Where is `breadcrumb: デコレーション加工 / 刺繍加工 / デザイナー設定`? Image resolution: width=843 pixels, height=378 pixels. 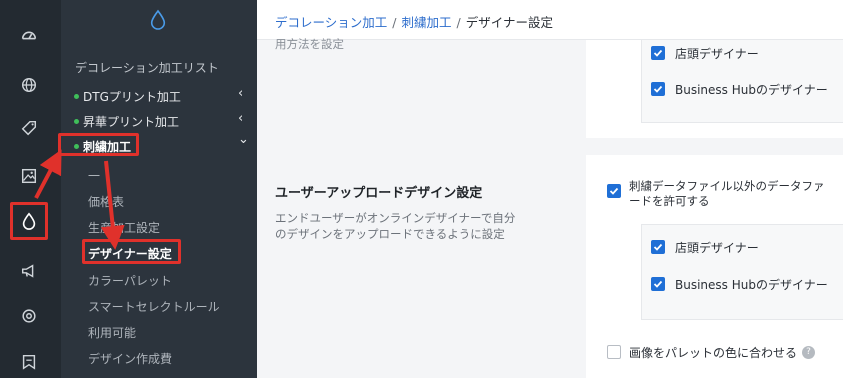
breadcrumb: デコレーション加工 / 刺繍加工 / デザイナー設定 is located at coordinates (414, 21).